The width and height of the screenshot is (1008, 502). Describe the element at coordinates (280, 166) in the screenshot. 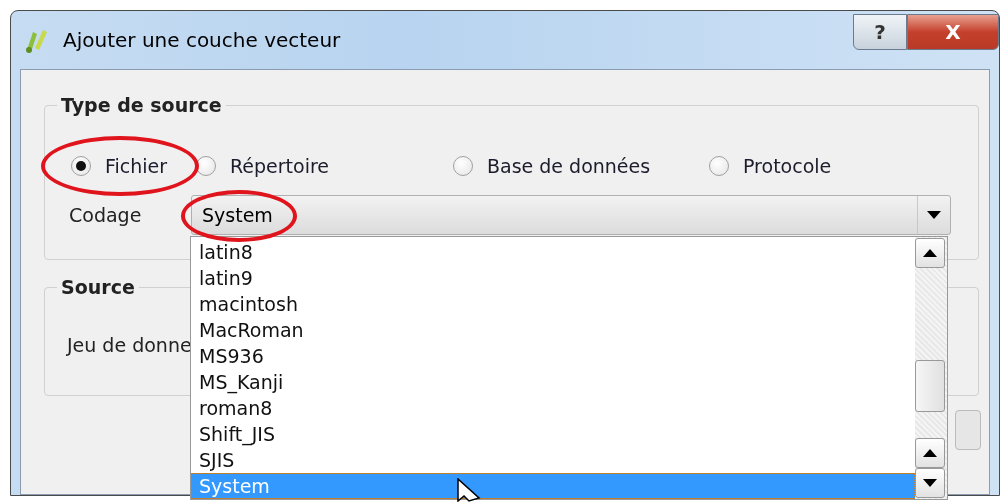

I see `radio-label: Répertoire` at that location.